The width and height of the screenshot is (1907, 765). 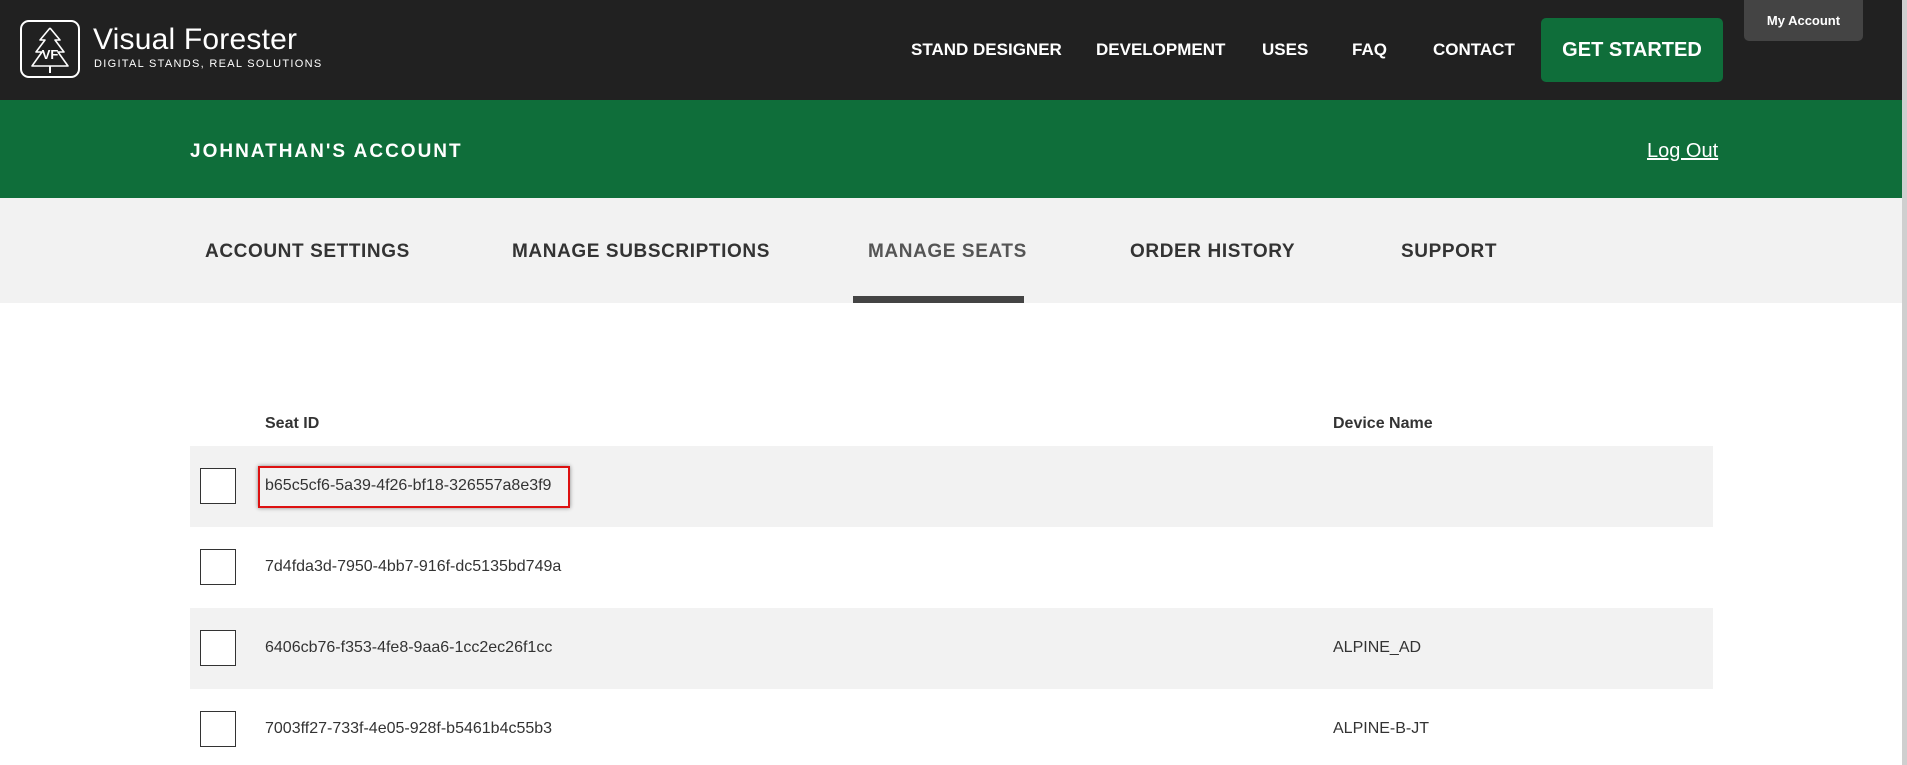 What do you see at coordinates (951, 486) in the screenshot?
I see `table-row: b65c5cf6-5a39-4f26-bf18-326557a8e3f9` at bounding box center [951, 486].